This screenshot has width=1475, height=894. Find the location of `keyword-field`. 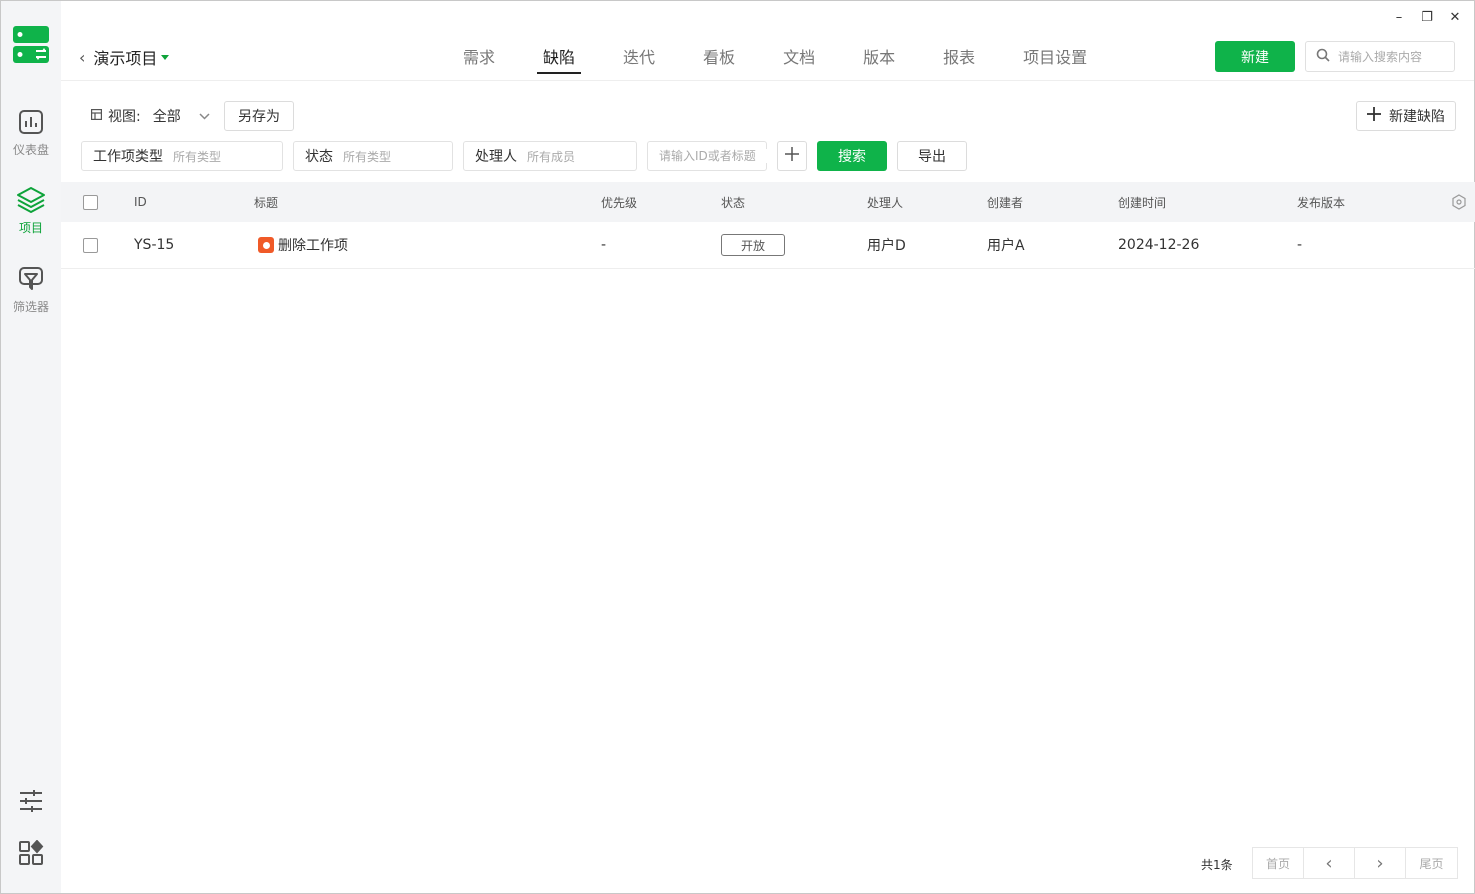

keyword-field is located at coordinates (708, 156).